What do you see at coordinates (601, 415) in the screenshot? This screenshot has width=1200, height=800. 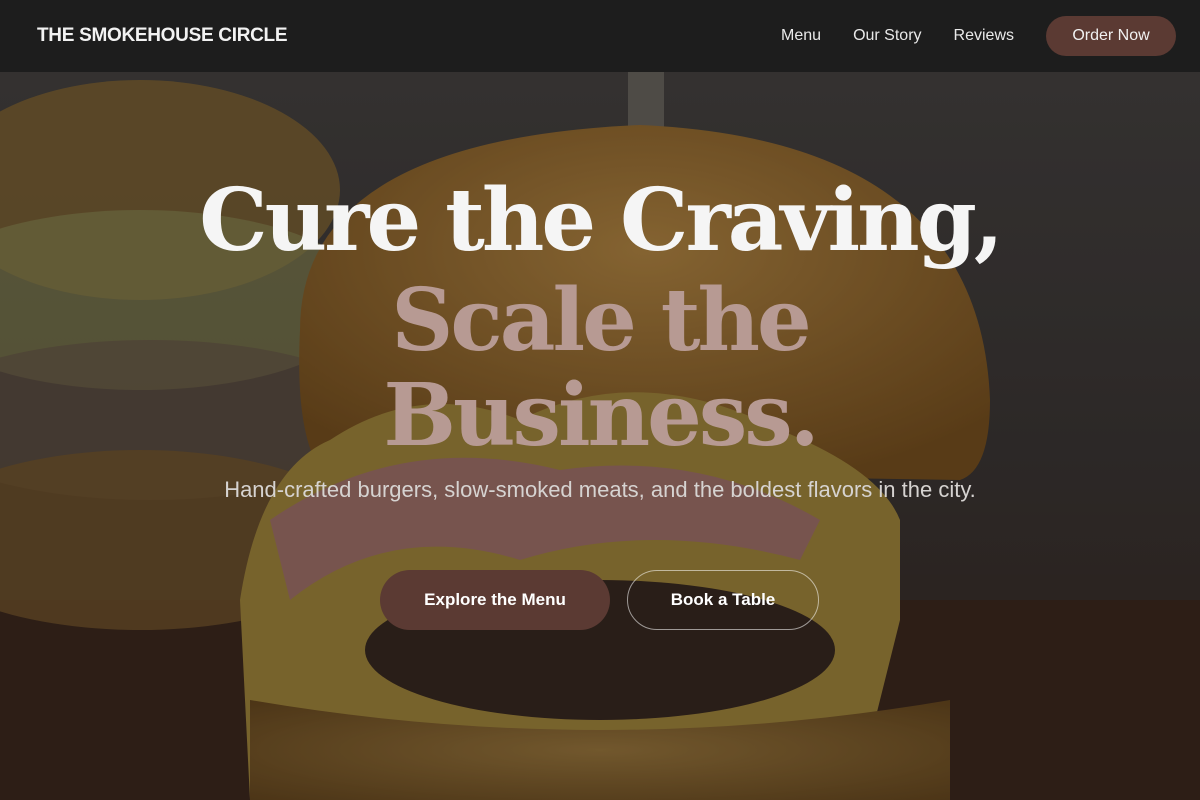 I see `hero-headline-line-3: Business.` at bounding box center [601, 415].